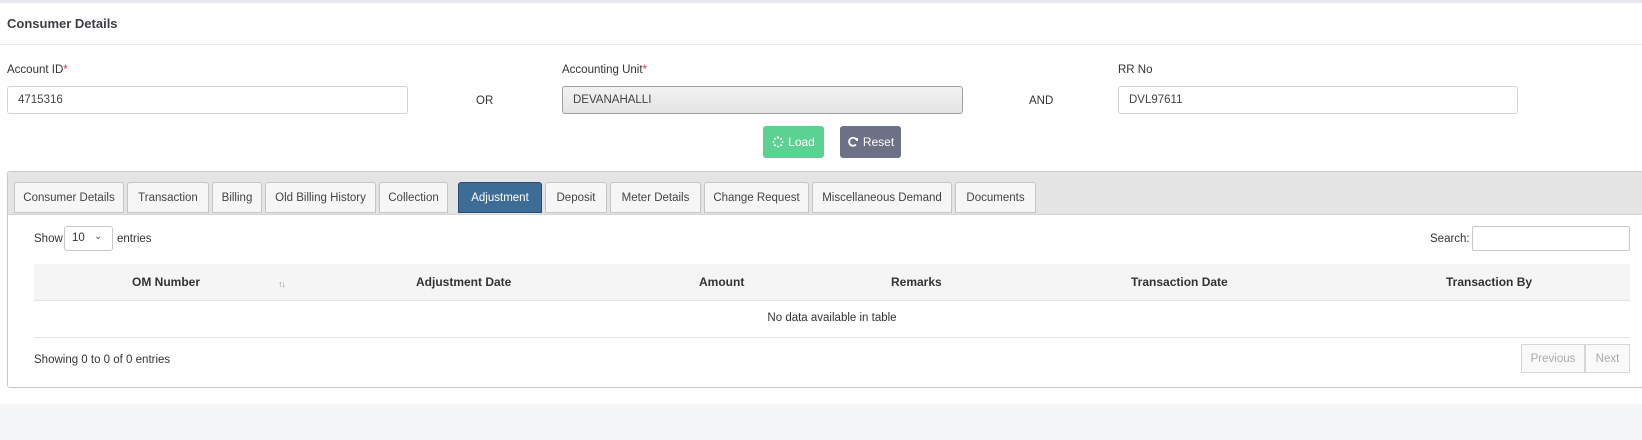 The width and height of the screenshot is (1642, 440). What do you see at coordinates (463, 282) in the screenshot?
I see `column-header-adjustment-date: Adjustment Date` at bounding box center [463, 282].